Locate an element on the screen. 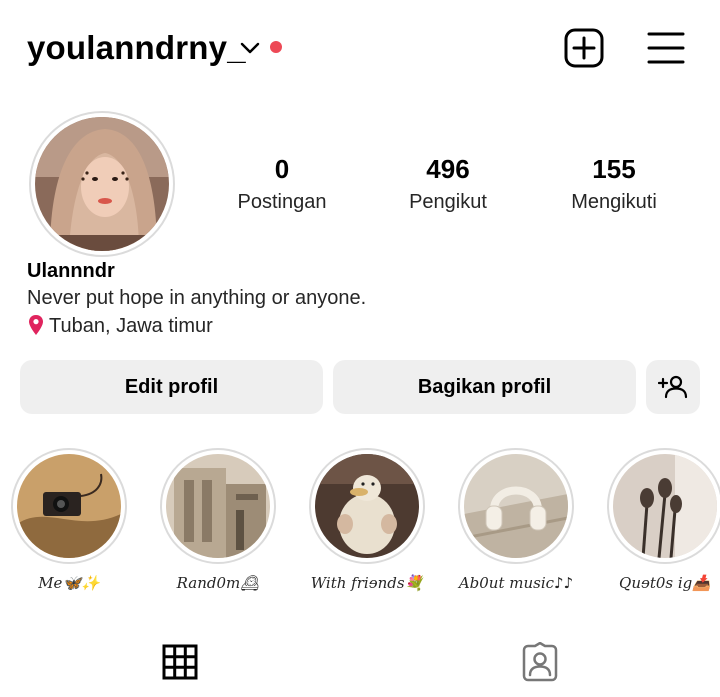 Image resolution: width=720 pixels, height=697 pixels. notification-dot is located at coordinates (276, 47).